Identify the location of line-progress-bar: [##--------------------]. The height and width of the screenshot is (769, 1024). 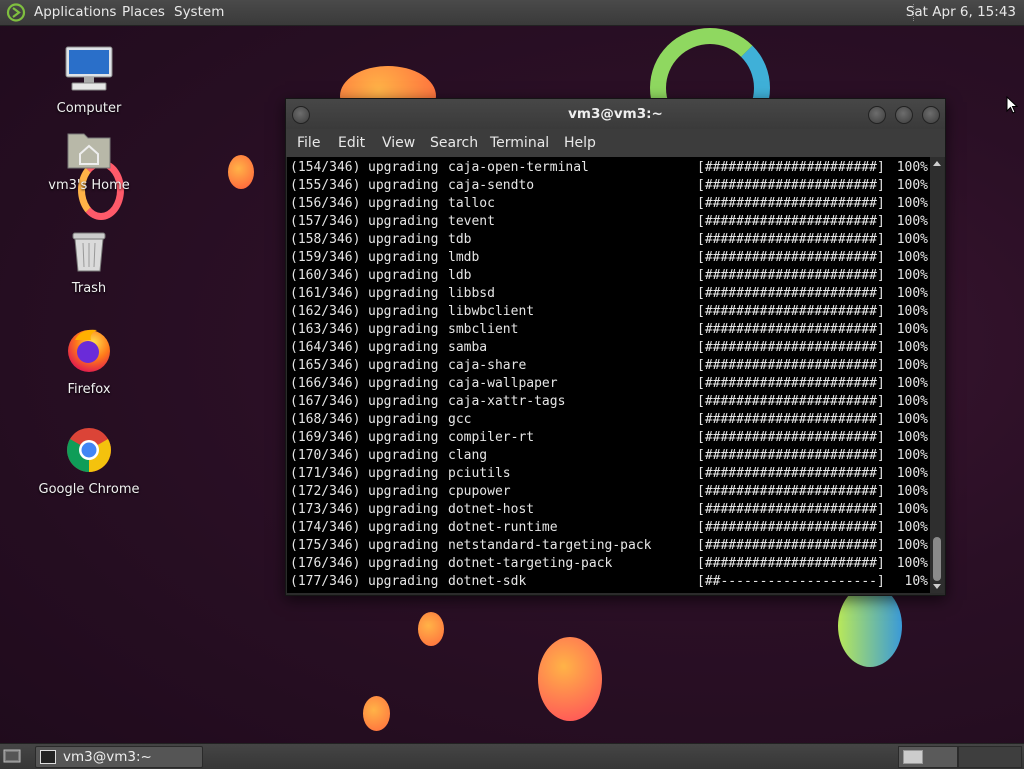
(791, 581).